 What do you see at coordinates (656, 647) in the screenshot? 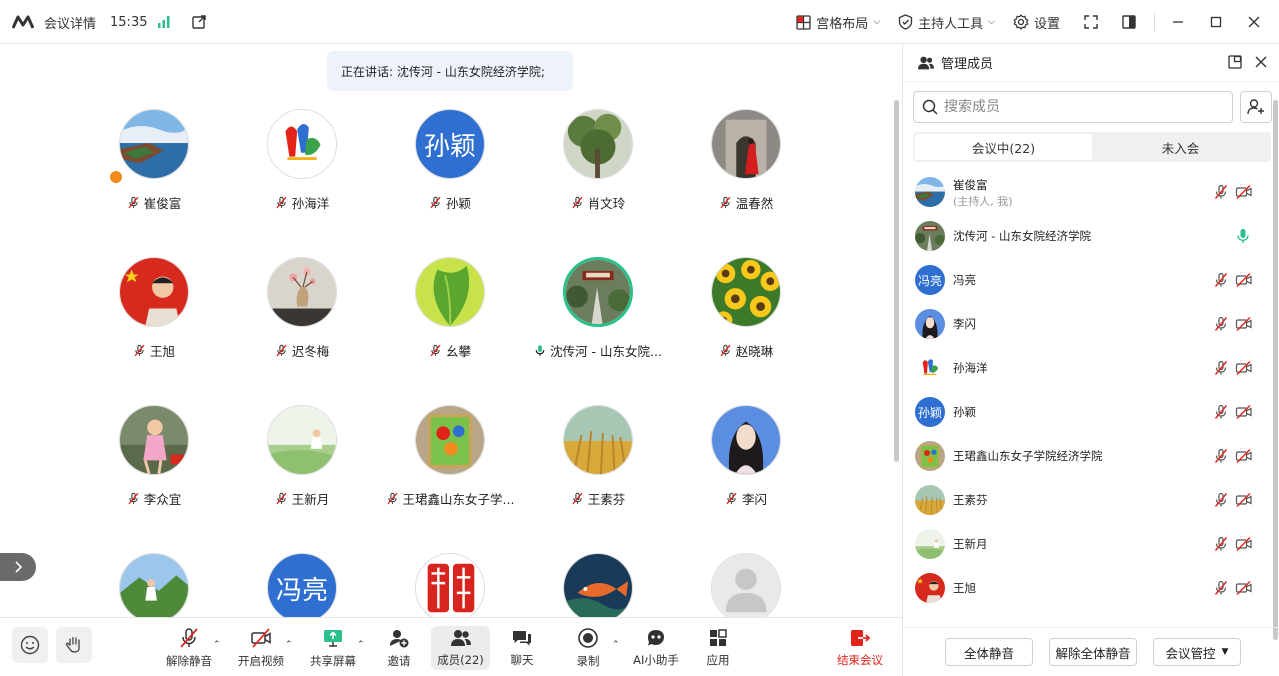
I see `ai-assistant-button: AI小助手` at bounding box center [656, 647].